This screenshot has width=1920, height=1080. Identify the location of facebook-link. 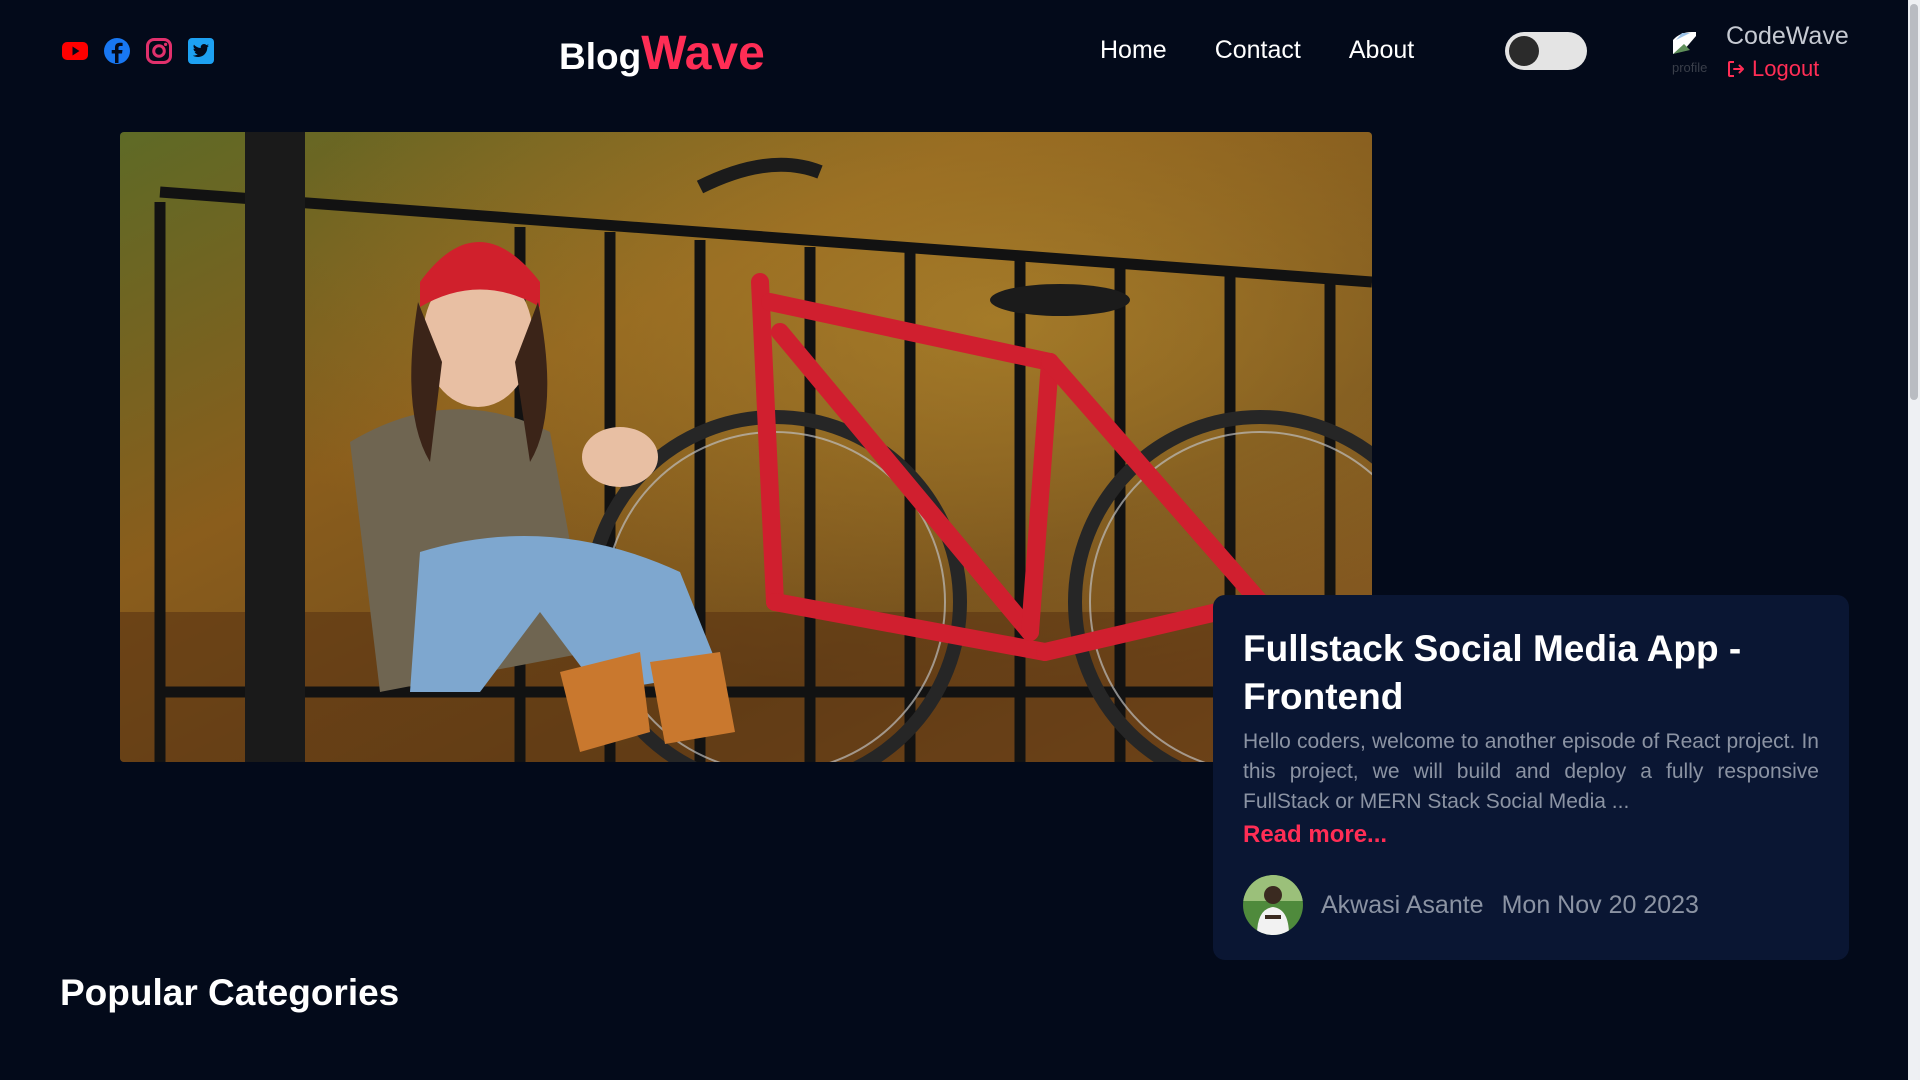
(117, 51).